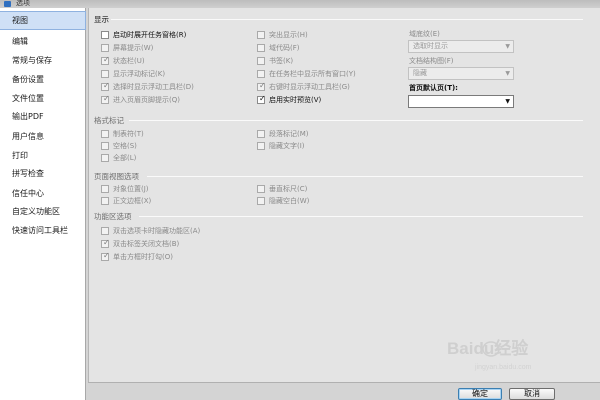  Describe the element at coordinates (300, 4) in the screenshot. I see `title-bar: 选项` at that location.